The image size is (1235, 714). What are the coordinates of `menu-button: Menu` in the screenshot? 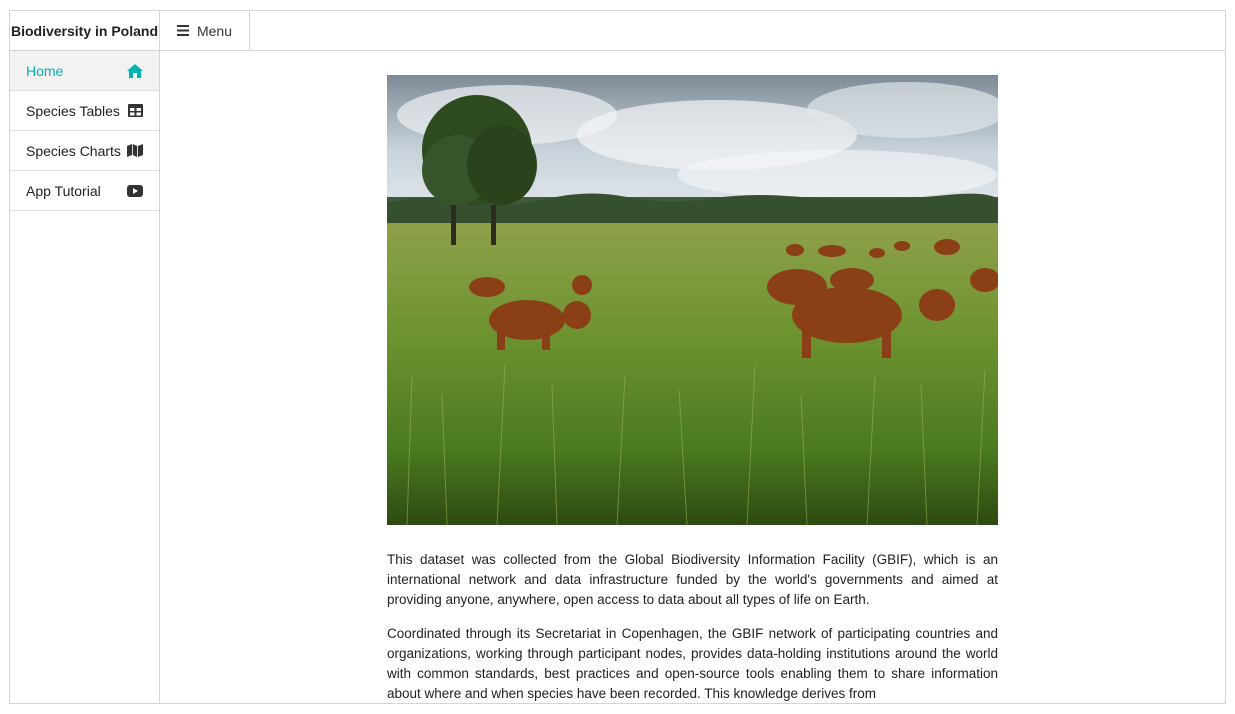 It's located at (205, 30).